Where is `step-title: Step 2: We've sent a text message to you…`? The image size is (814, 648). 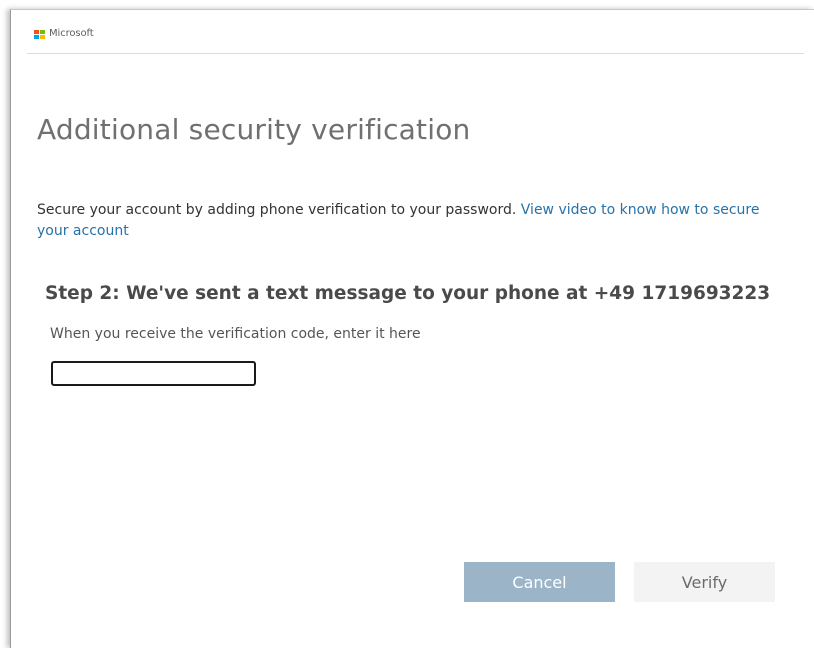
step-title: Step 2: We've sent a text message to you… is located at coordinates (408, 293).